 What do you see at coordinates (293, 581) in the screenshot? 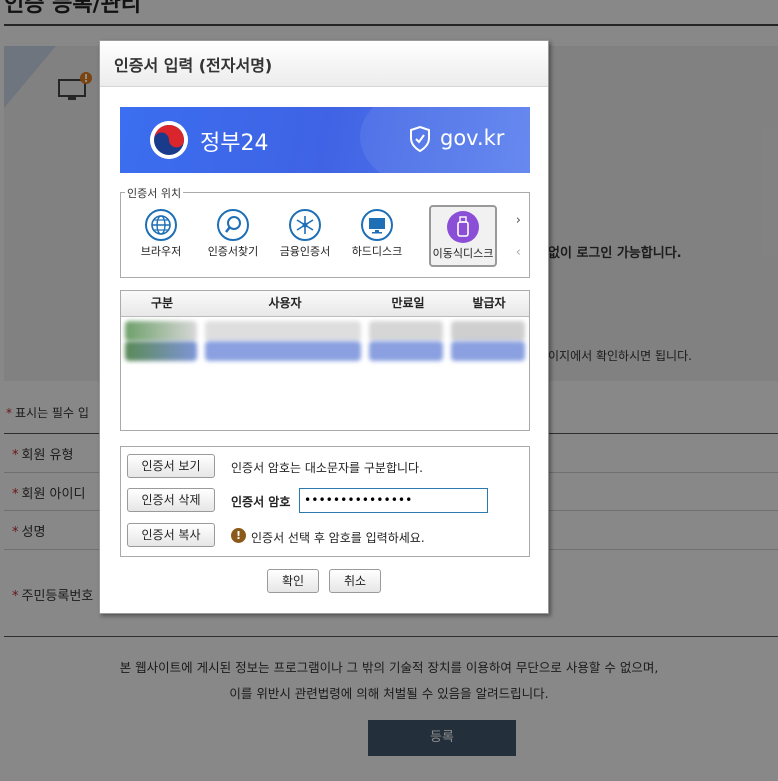
I see `ok-button: 확인` at bounding box center [293, 581].